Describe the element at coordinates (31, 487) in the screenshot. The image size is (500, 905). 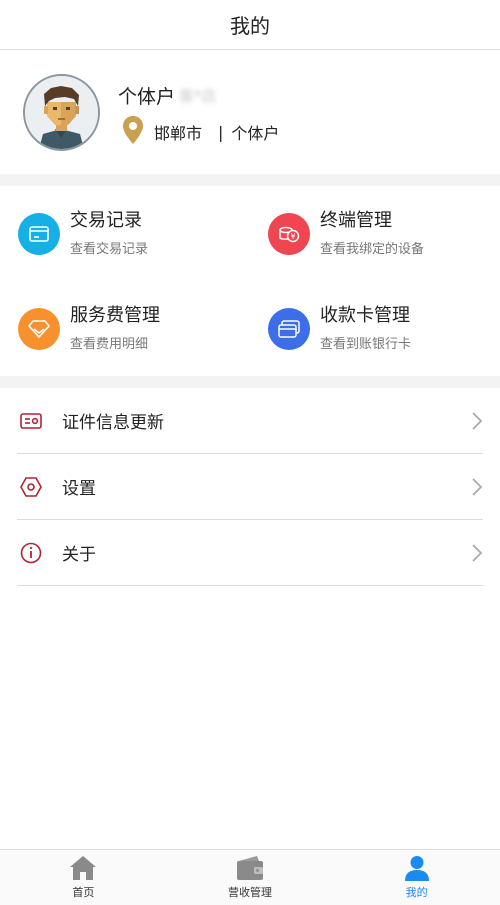
I see `settings-icon` at that location.